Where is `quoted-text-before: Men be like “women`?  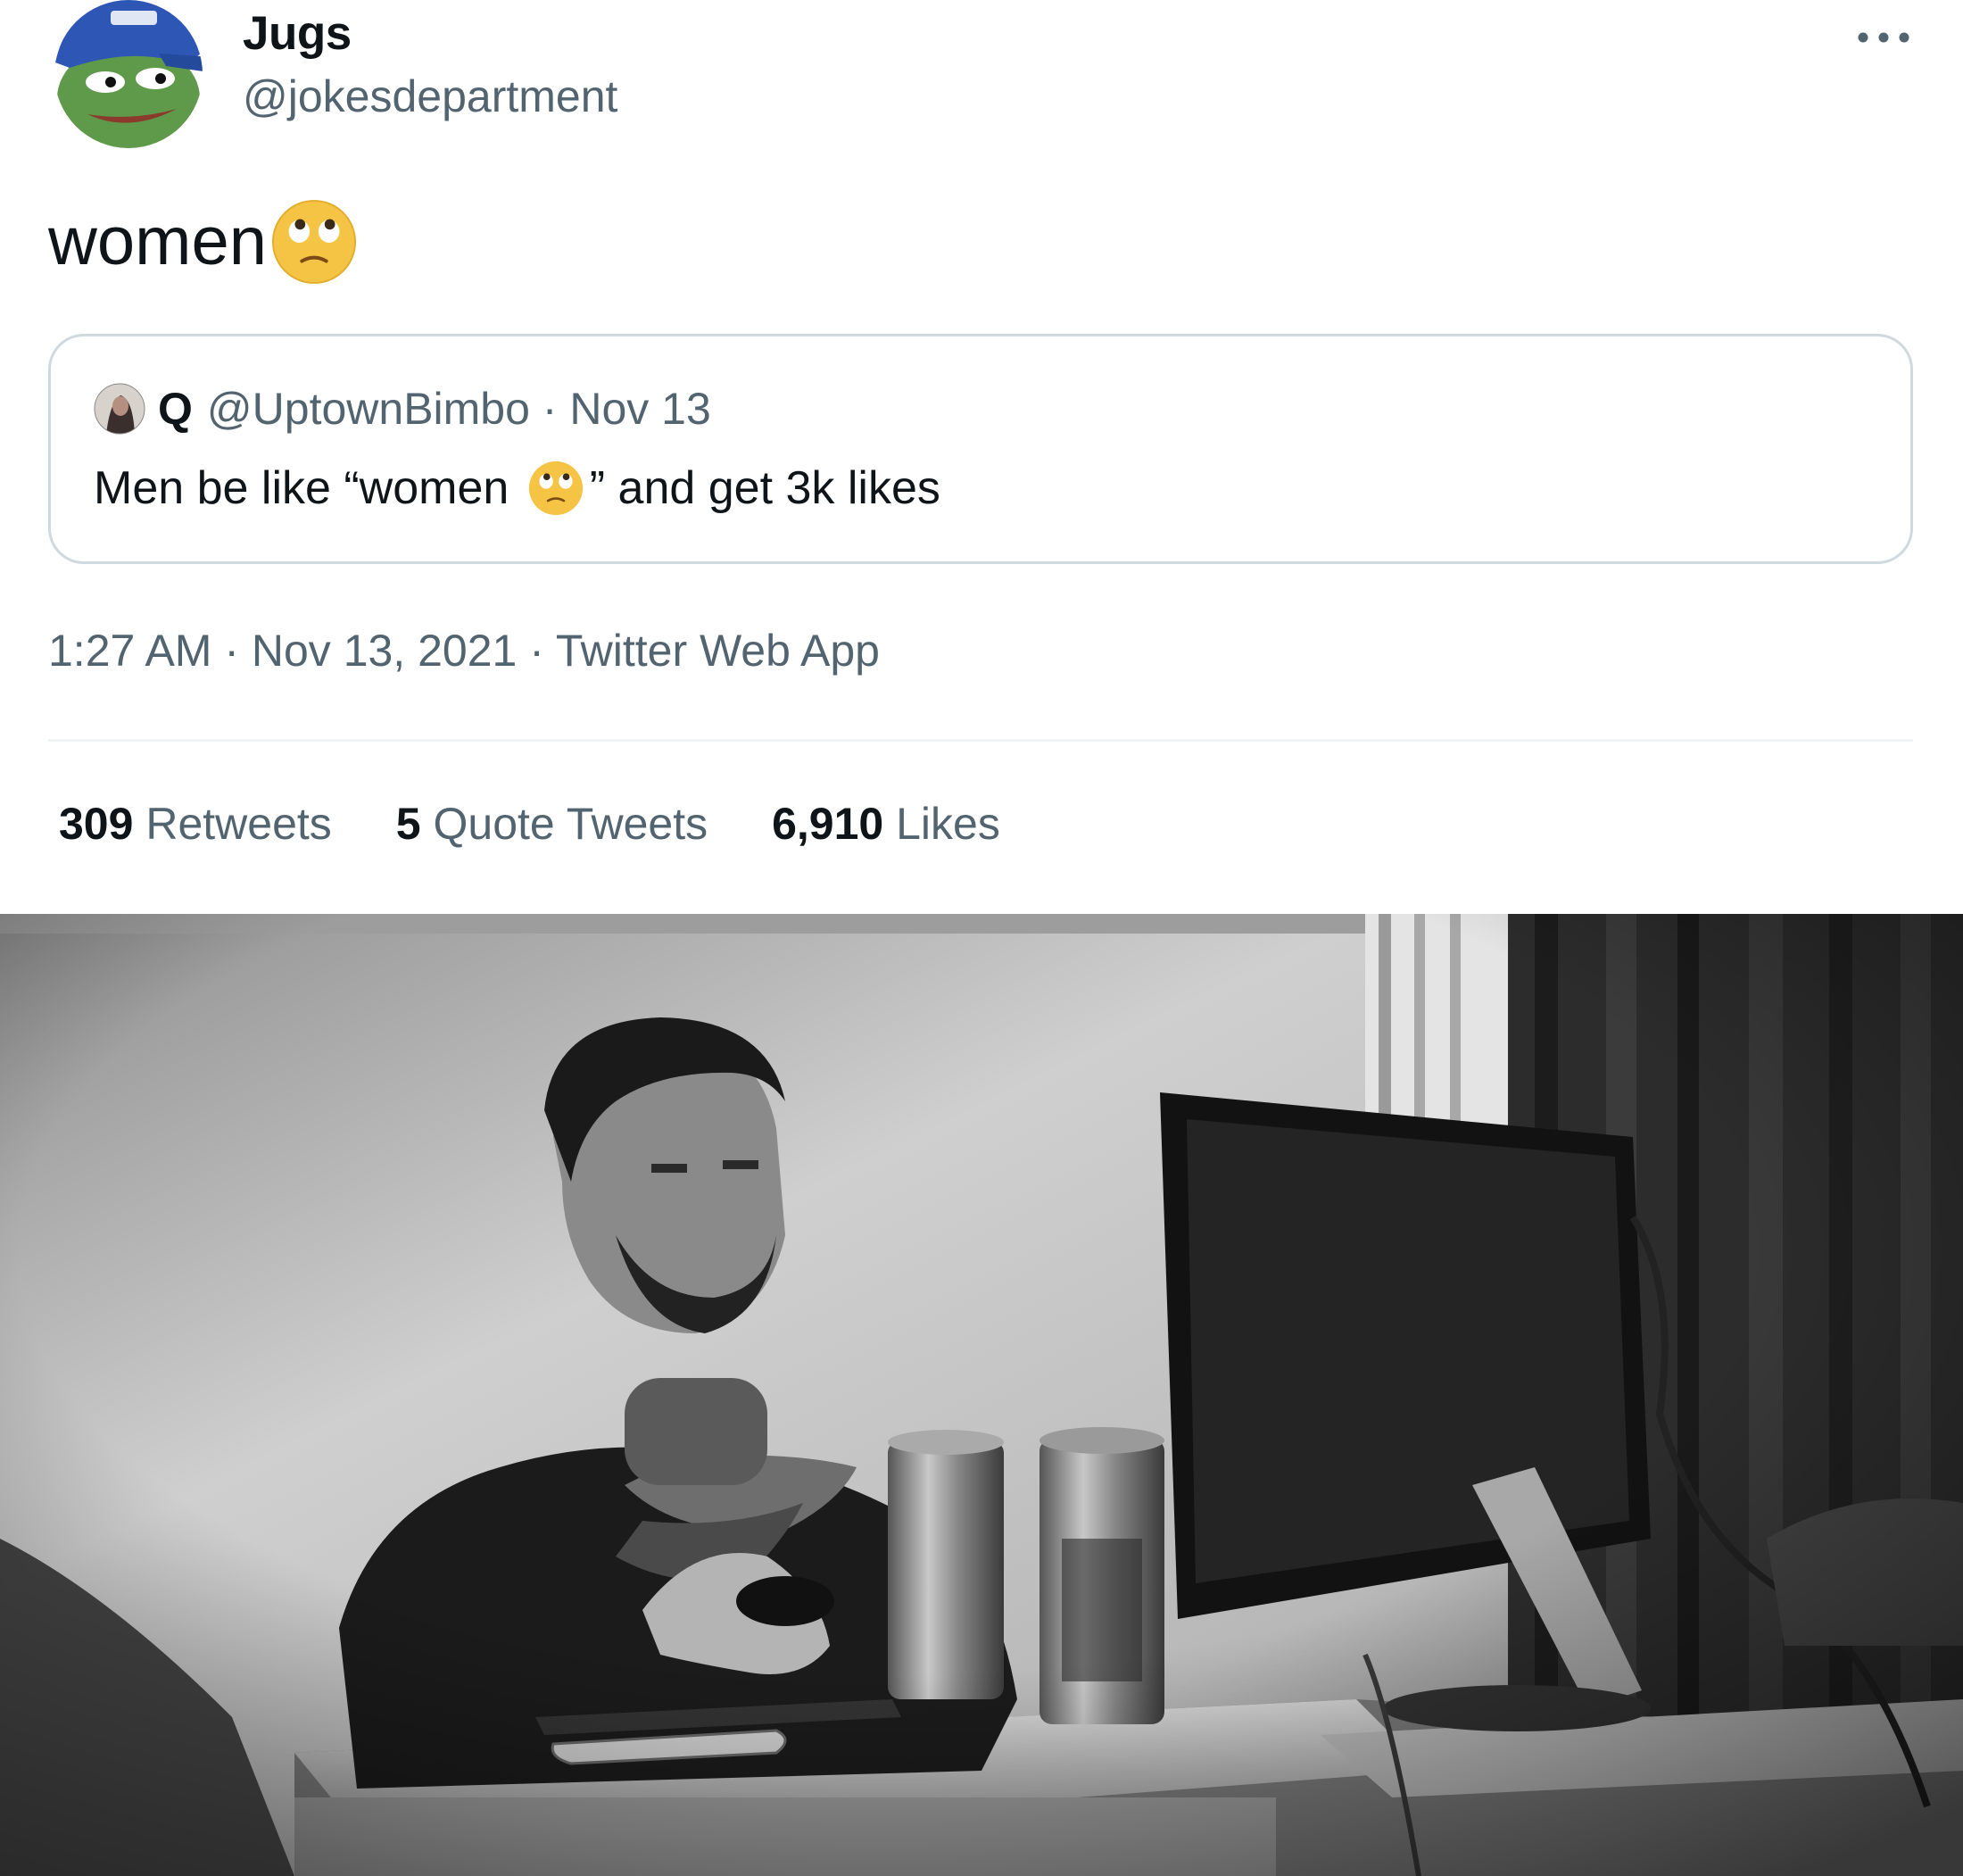 quoted-text-before: Men be like “women is located at coordinates (308, 488).